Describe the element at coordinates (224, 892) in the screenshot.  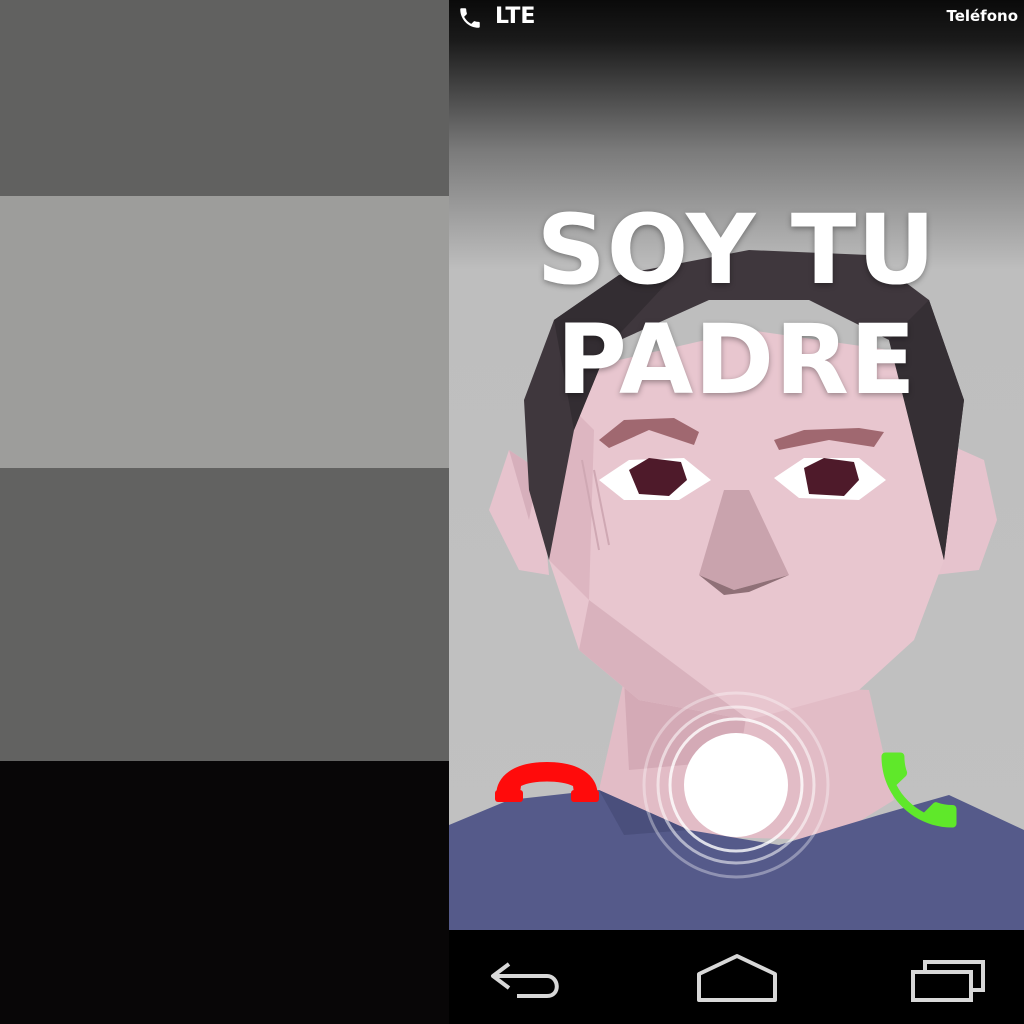
I see `black-stripe` at that location.